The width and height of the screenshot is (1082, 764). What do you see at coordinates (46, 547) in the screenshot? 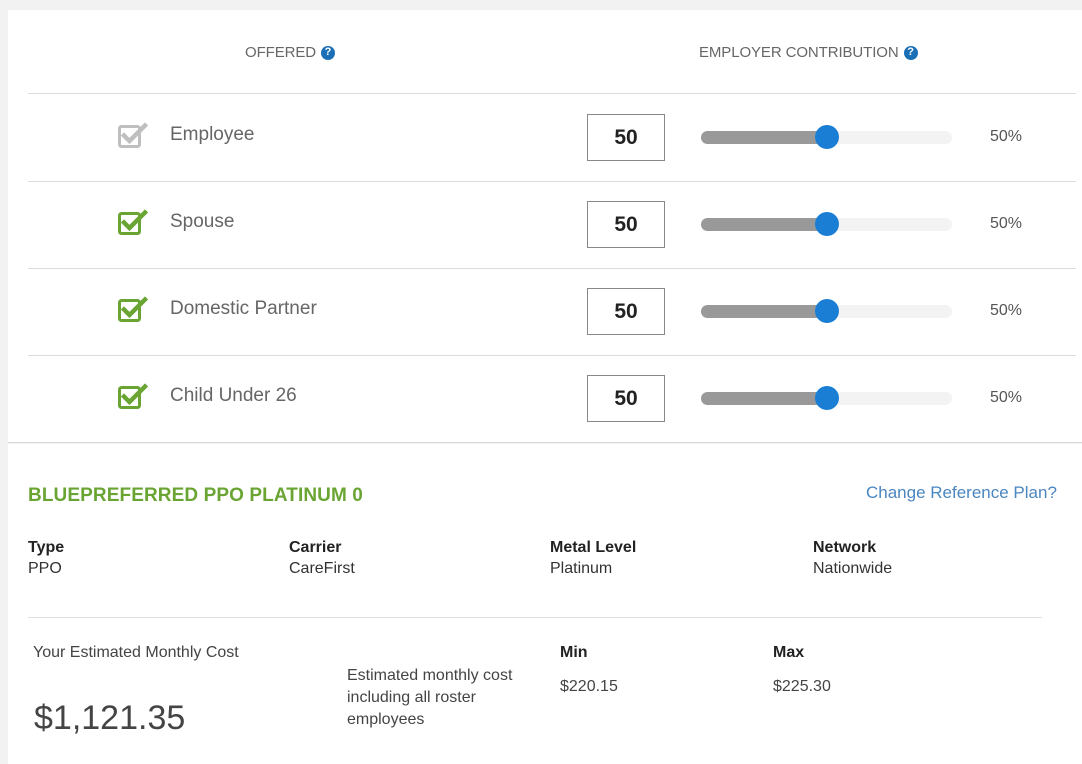
I see `plan-type-label: Type` at bounding box center [46, 547].